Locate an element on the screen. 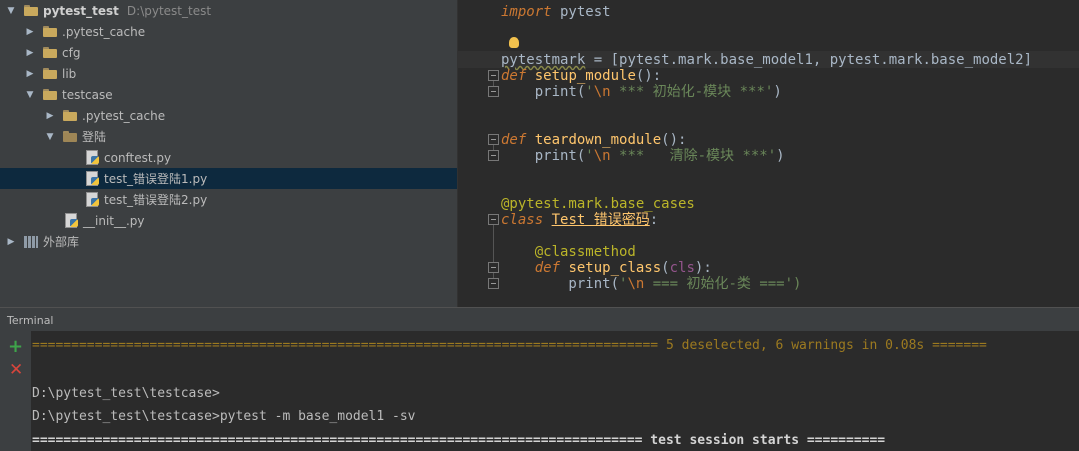 The width and height of the screenshot is (1079, 451). tree-item-external-libraries: ▶ 外部库 is located at coordinates (228, 241).